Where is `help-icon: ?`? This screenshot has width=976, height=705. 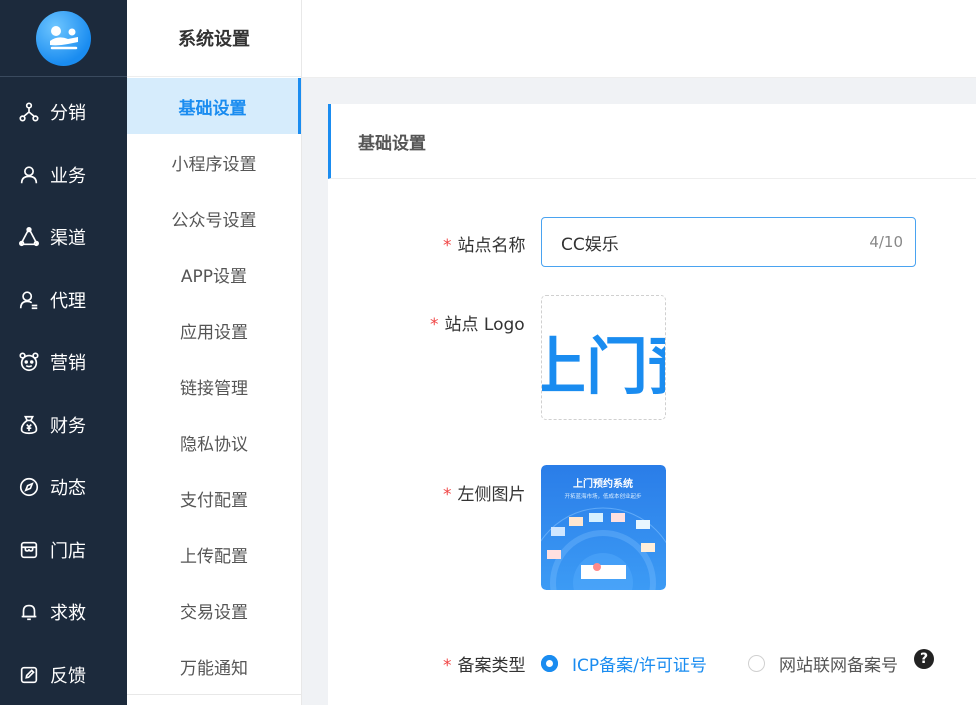
help-icon: ? is located at coordinates (924, 659).